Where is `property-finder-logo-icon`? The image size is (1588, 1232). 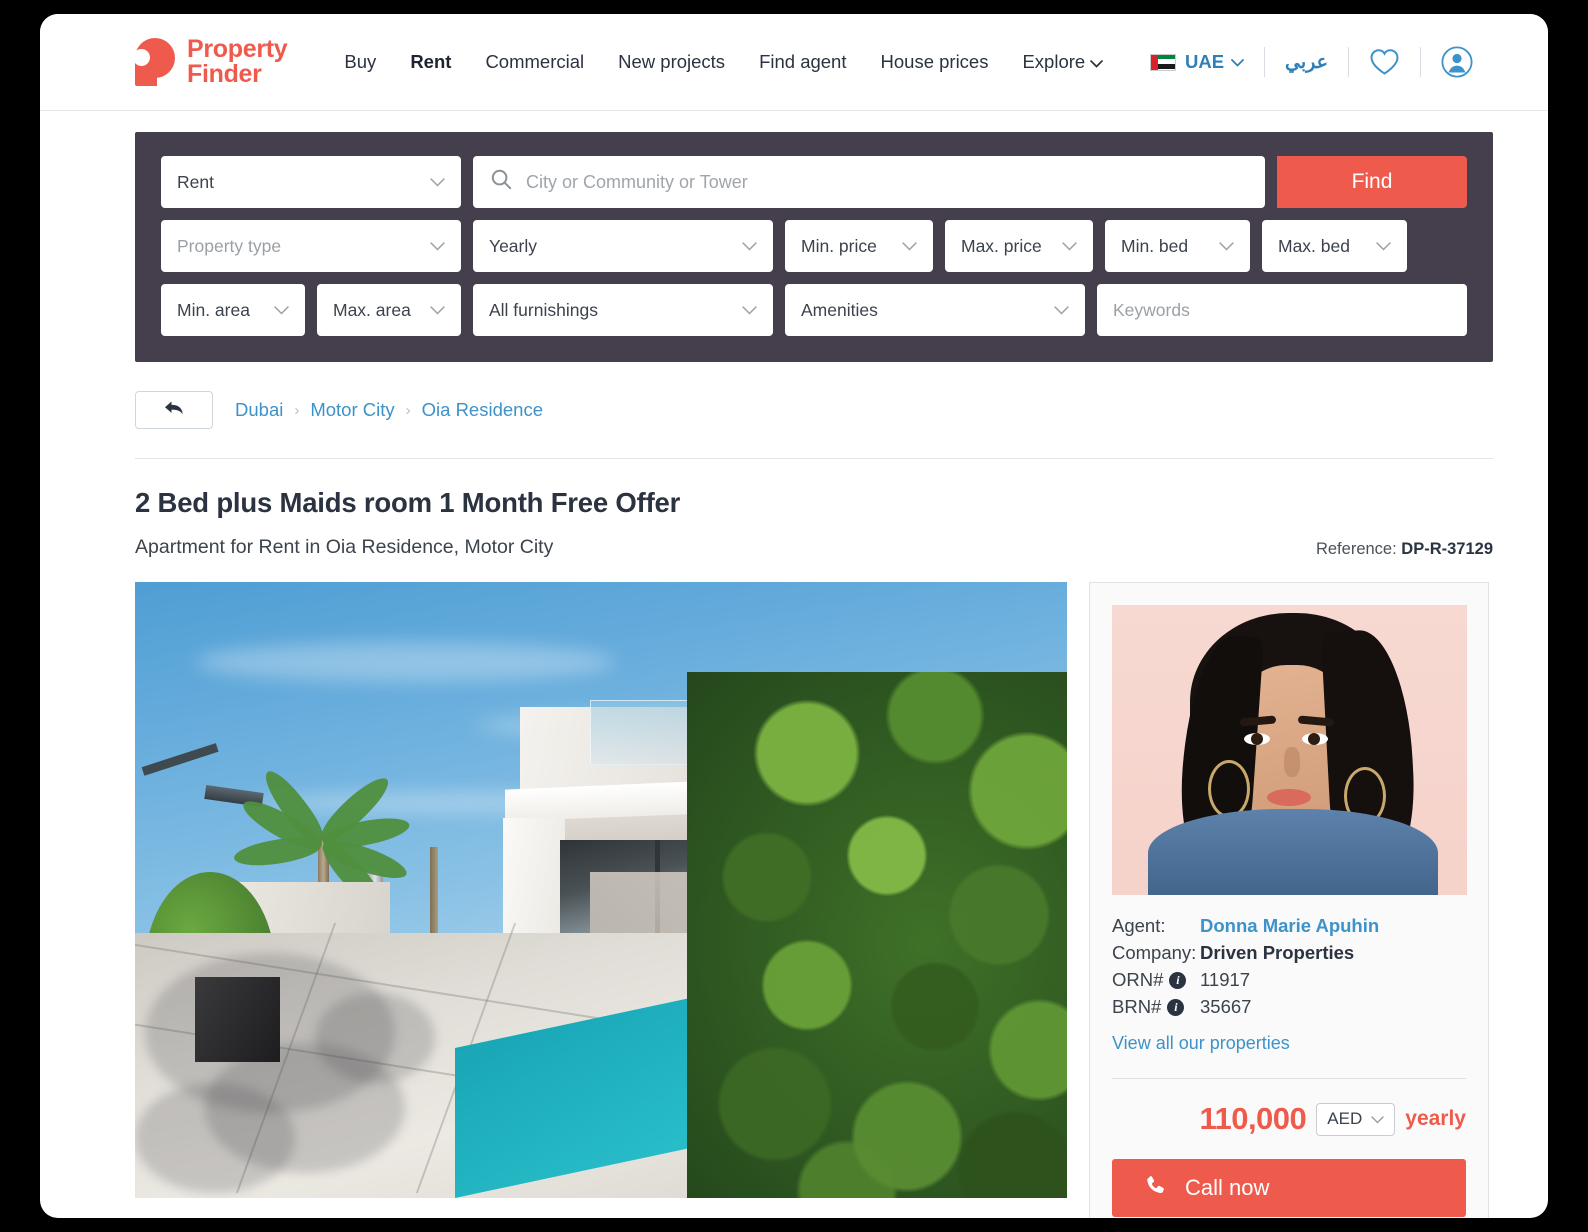 property-finder-logo-icon is located at coordinates (155, 62).